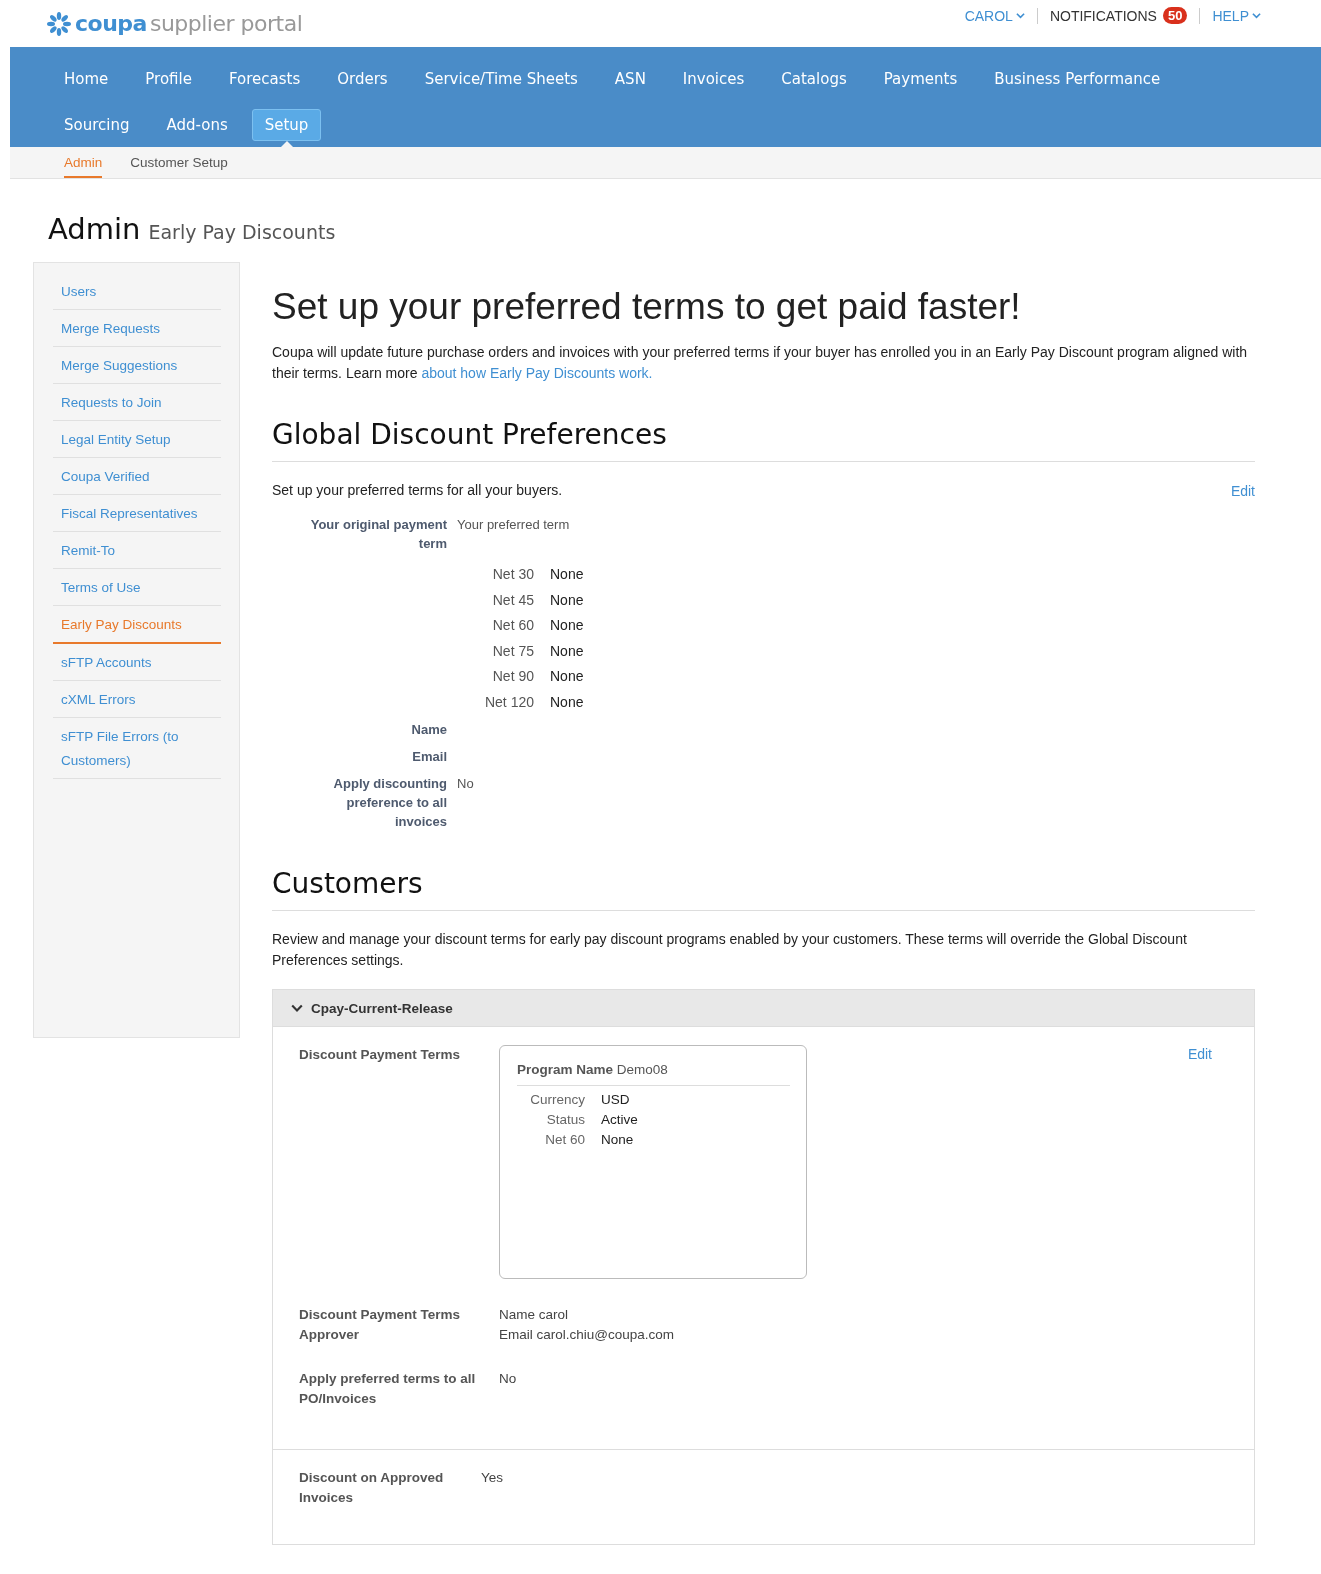 The height and width of the screenshot is (1574, 1321). Describe the element at coordinates (512, 625) in the screenshot. I see `payment-term: Net 60` at that location.